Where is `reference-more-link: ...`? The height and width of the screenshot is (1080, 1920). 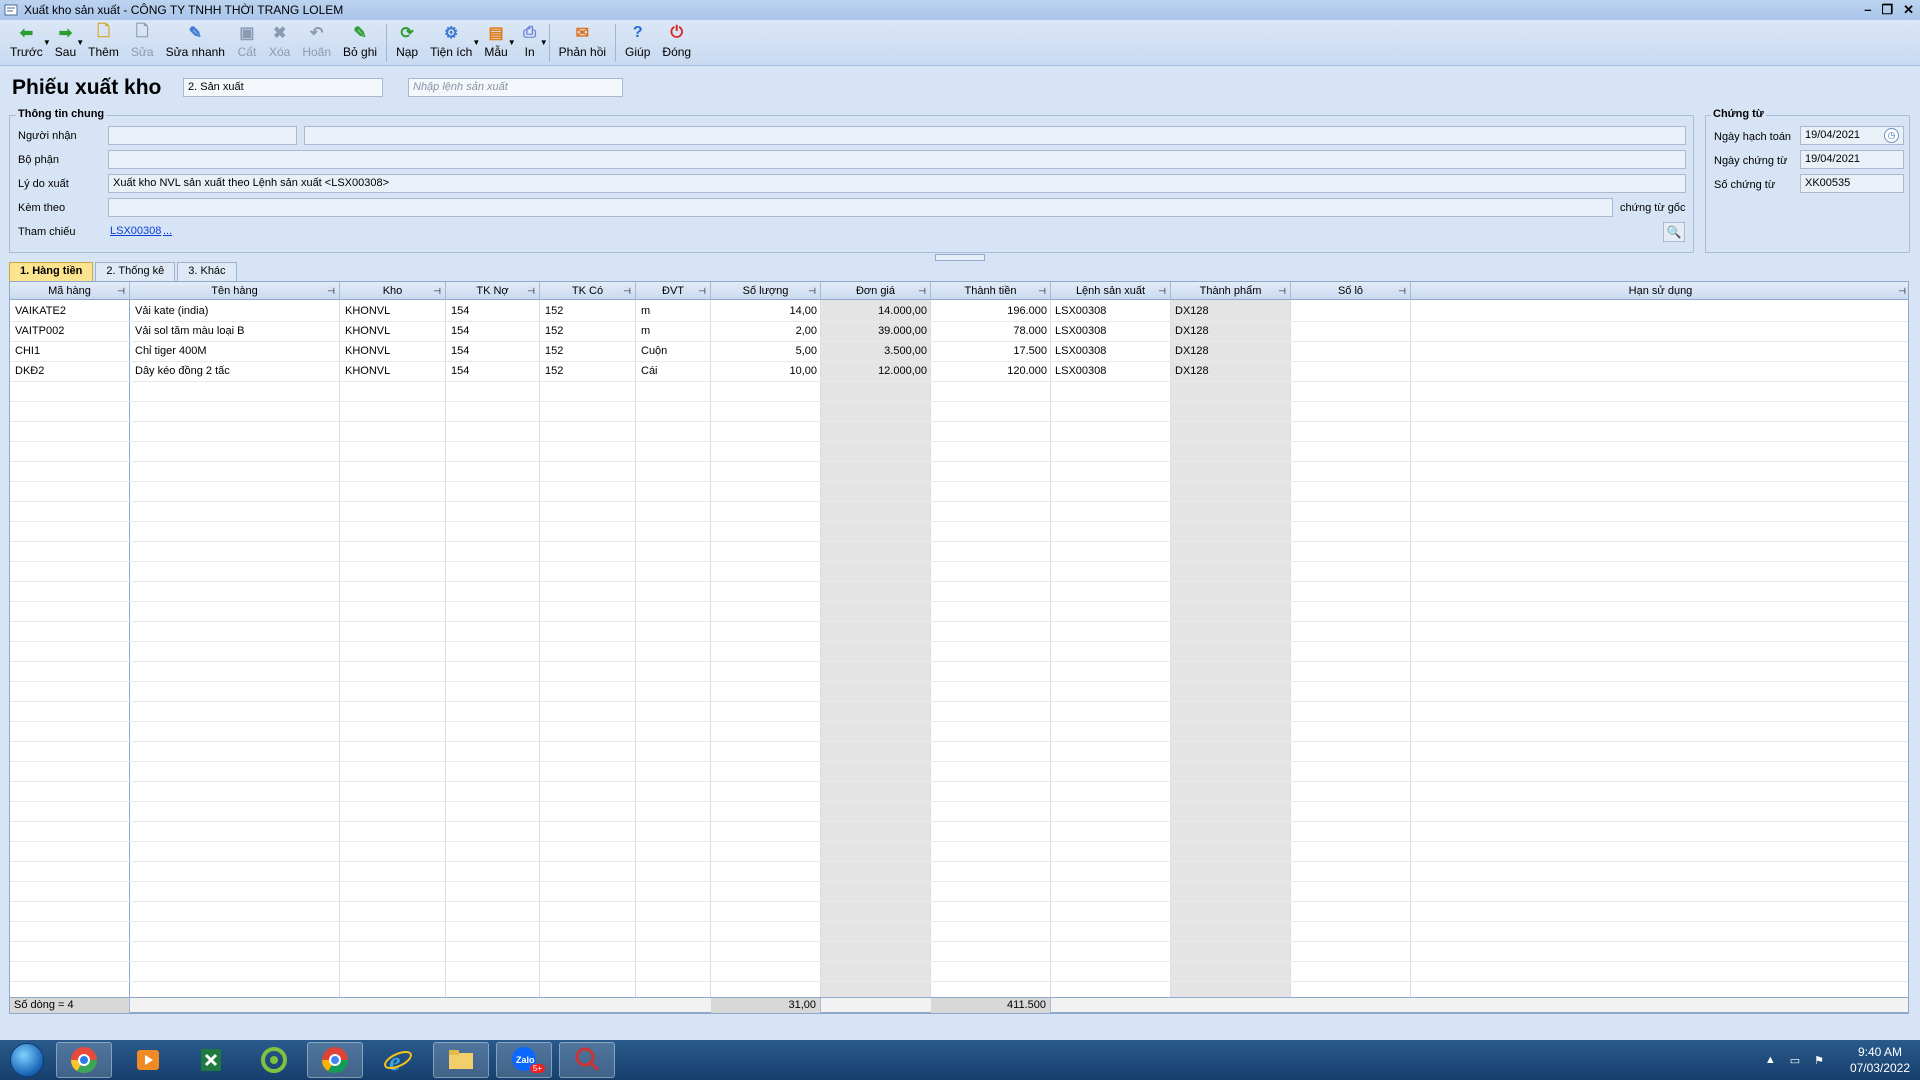 reference-more-link: ... is located at coordinates (167, 231).